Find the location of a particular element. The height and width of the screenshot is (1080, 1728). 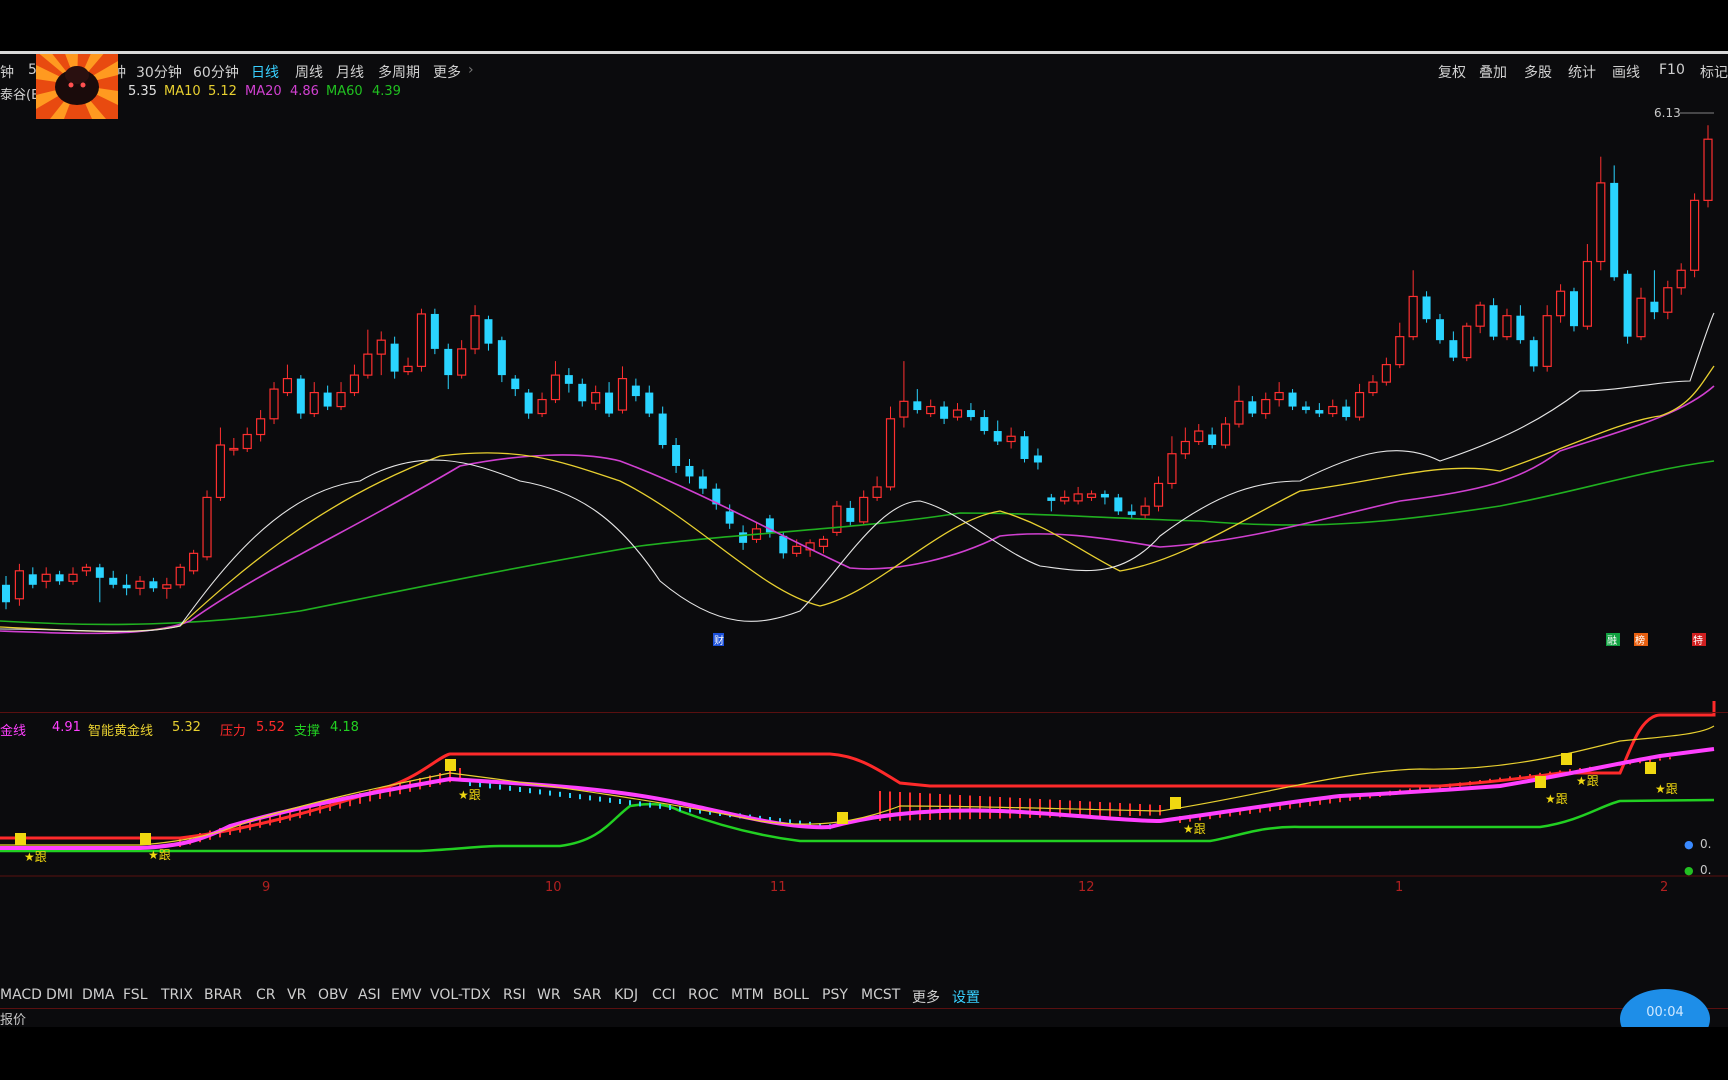

x-axis: 9 10 11 12 1 2 is located at coordinates (864, 885).